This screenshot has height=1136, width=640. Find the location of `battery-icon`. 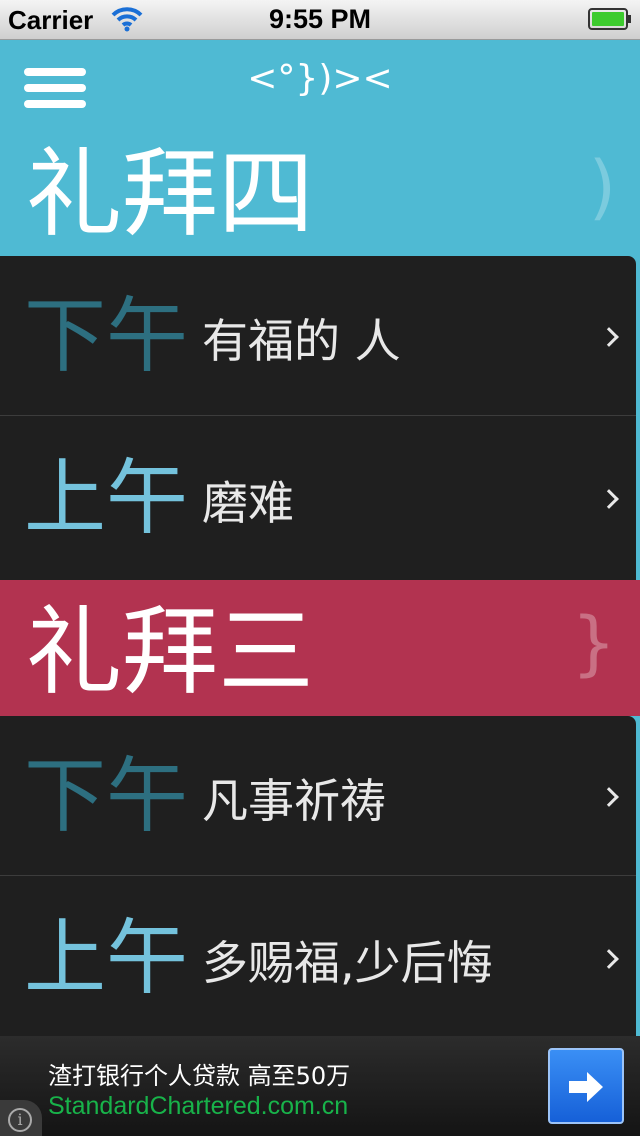

battery-icon is located at coordinates (609, 19).